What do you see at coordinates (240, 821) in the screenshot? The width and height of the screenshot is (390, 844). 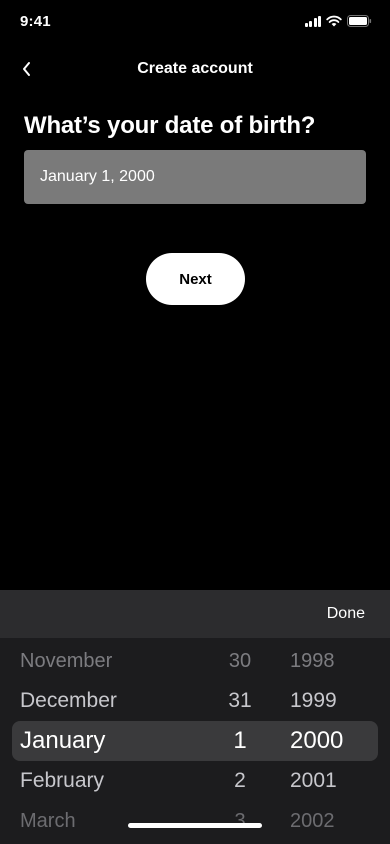 I see `picker-day: 3` at bounding box center [240, 821].